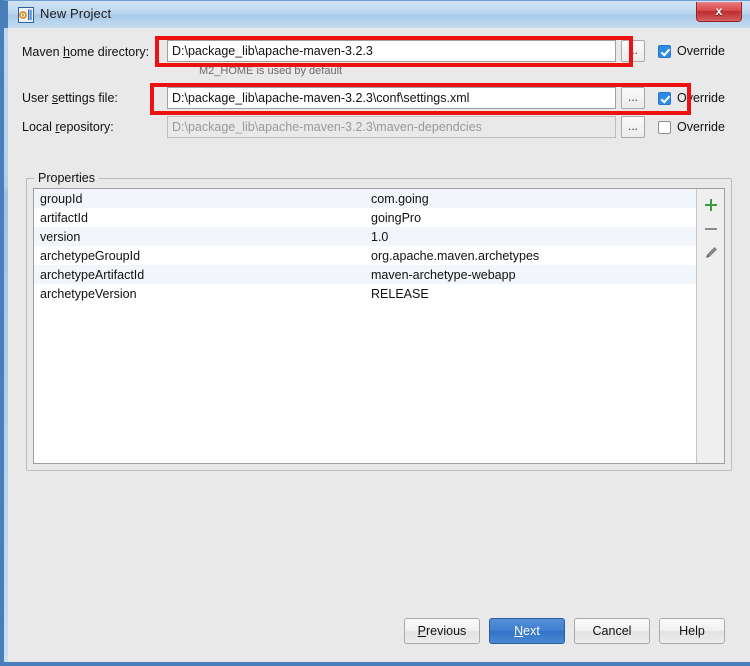 The image size is (750, 666). I want to click on property-key-cell: groupId, so click(61, 198).